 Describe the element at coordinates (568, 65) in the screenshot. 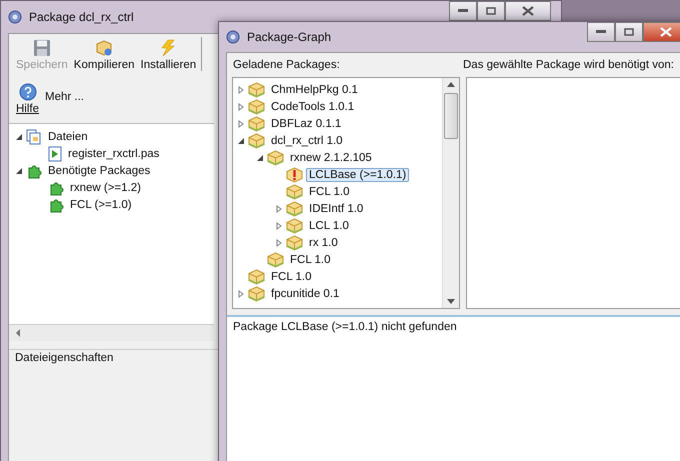

I see `required-by-label: Das gewählte Package wird benötigt von:` at that location.